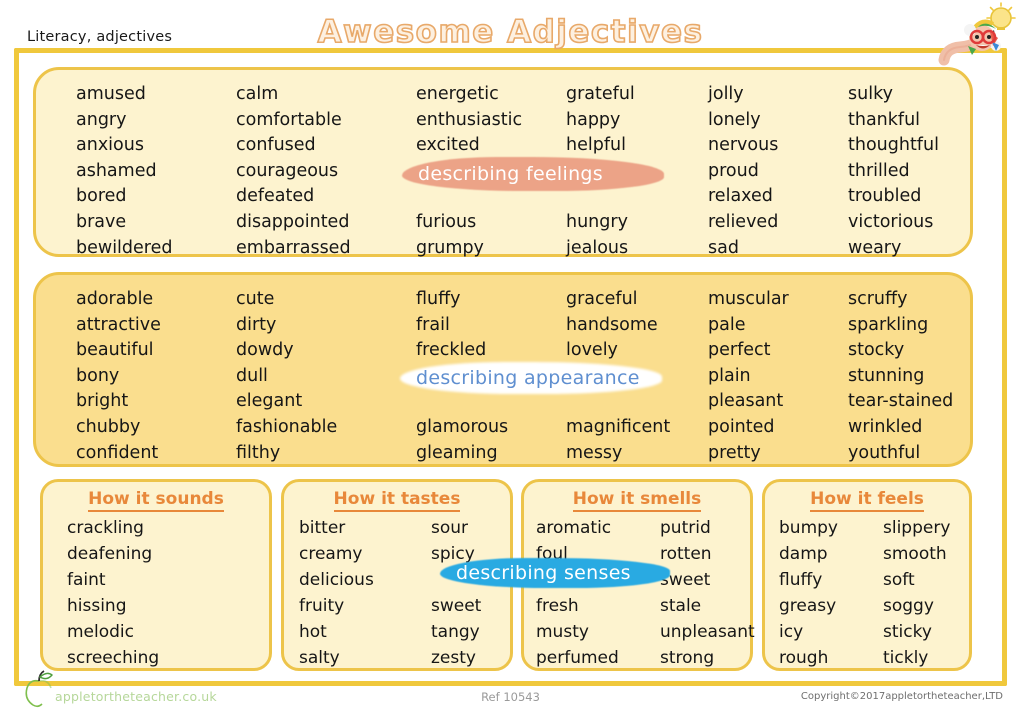  What do you see at coordinates (597, 247) in the screenshot?
I see `word: jealous` at bounding box center [597, 247].